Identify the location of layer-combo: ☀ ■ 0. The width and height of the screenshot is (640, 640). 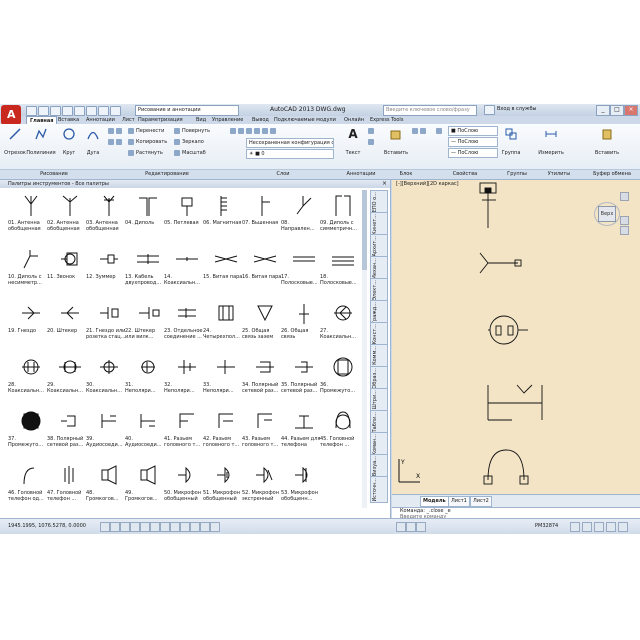
(290, 154).